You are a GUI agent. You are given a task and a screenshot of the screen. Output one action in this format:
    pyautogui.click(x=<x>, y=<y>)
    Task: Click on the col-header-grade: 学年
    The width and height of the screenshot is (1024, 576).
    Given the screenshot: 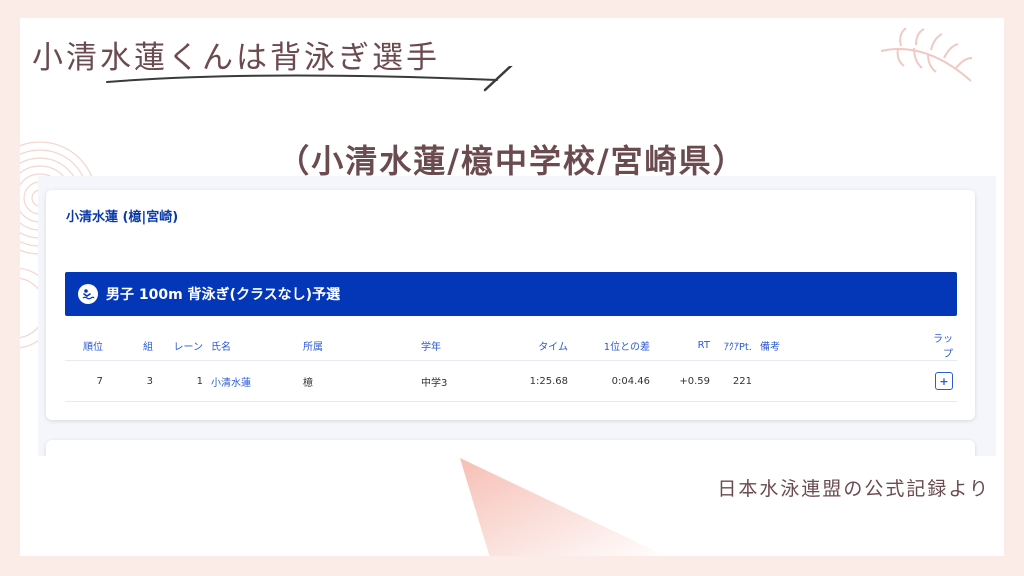 What is the action you would take?
    pyautogui.click(x=459, y=345)
    